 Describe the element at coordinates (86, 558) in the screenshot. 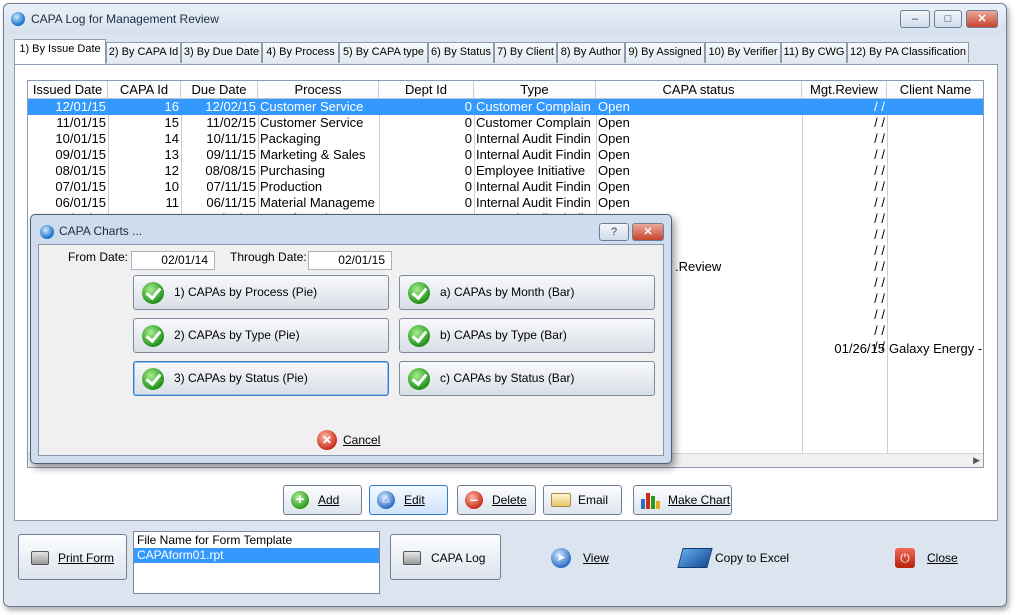

I see `print-form-label: Print Form` at that location.